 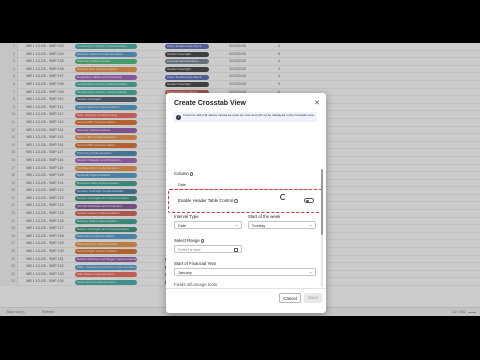 I want to click on close-icon: ✕, so click(x=317, y=103).